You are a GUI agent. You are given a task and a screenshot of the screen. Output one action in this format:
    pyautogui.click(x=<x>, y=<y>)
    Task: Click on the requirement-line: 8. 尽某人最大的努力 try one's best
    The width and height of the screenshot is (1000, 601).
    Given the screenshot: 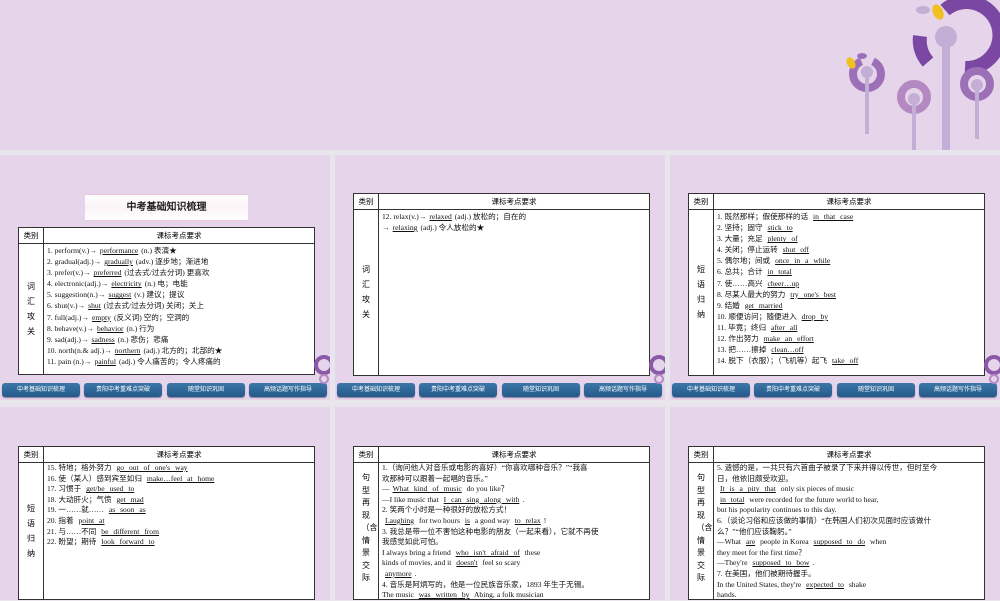 What is the action you would take?
    pyautogui.click(x=850, y=294)
    